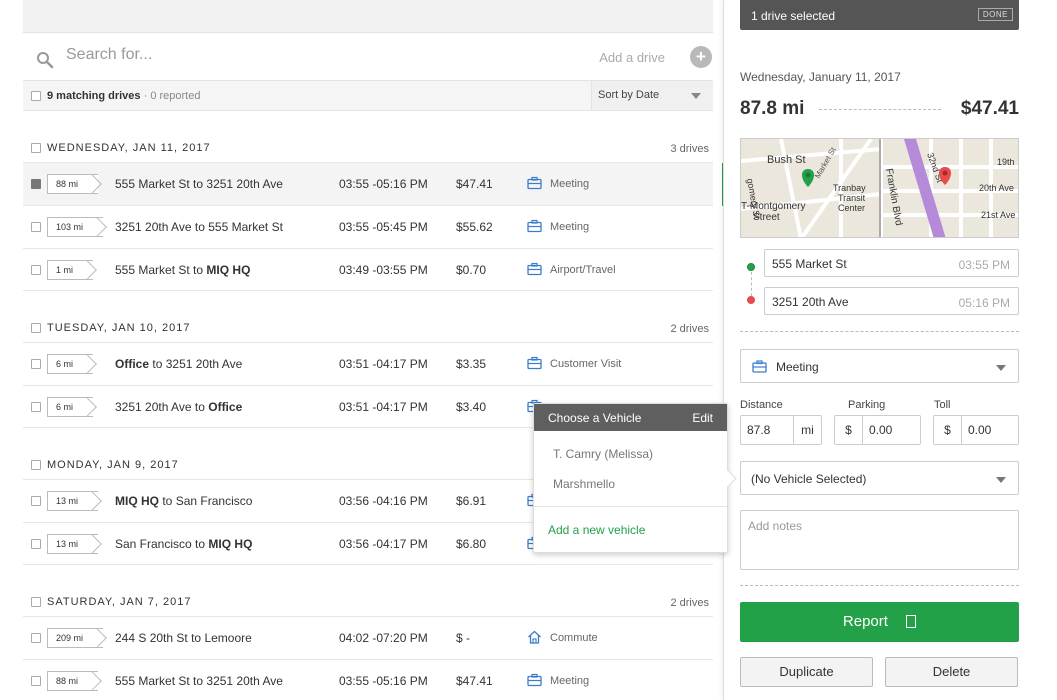  What do you see at coordinates (809, 264) in the screenshot?
I see `start-address: 555 Market St` at bounding box center [809, 264].